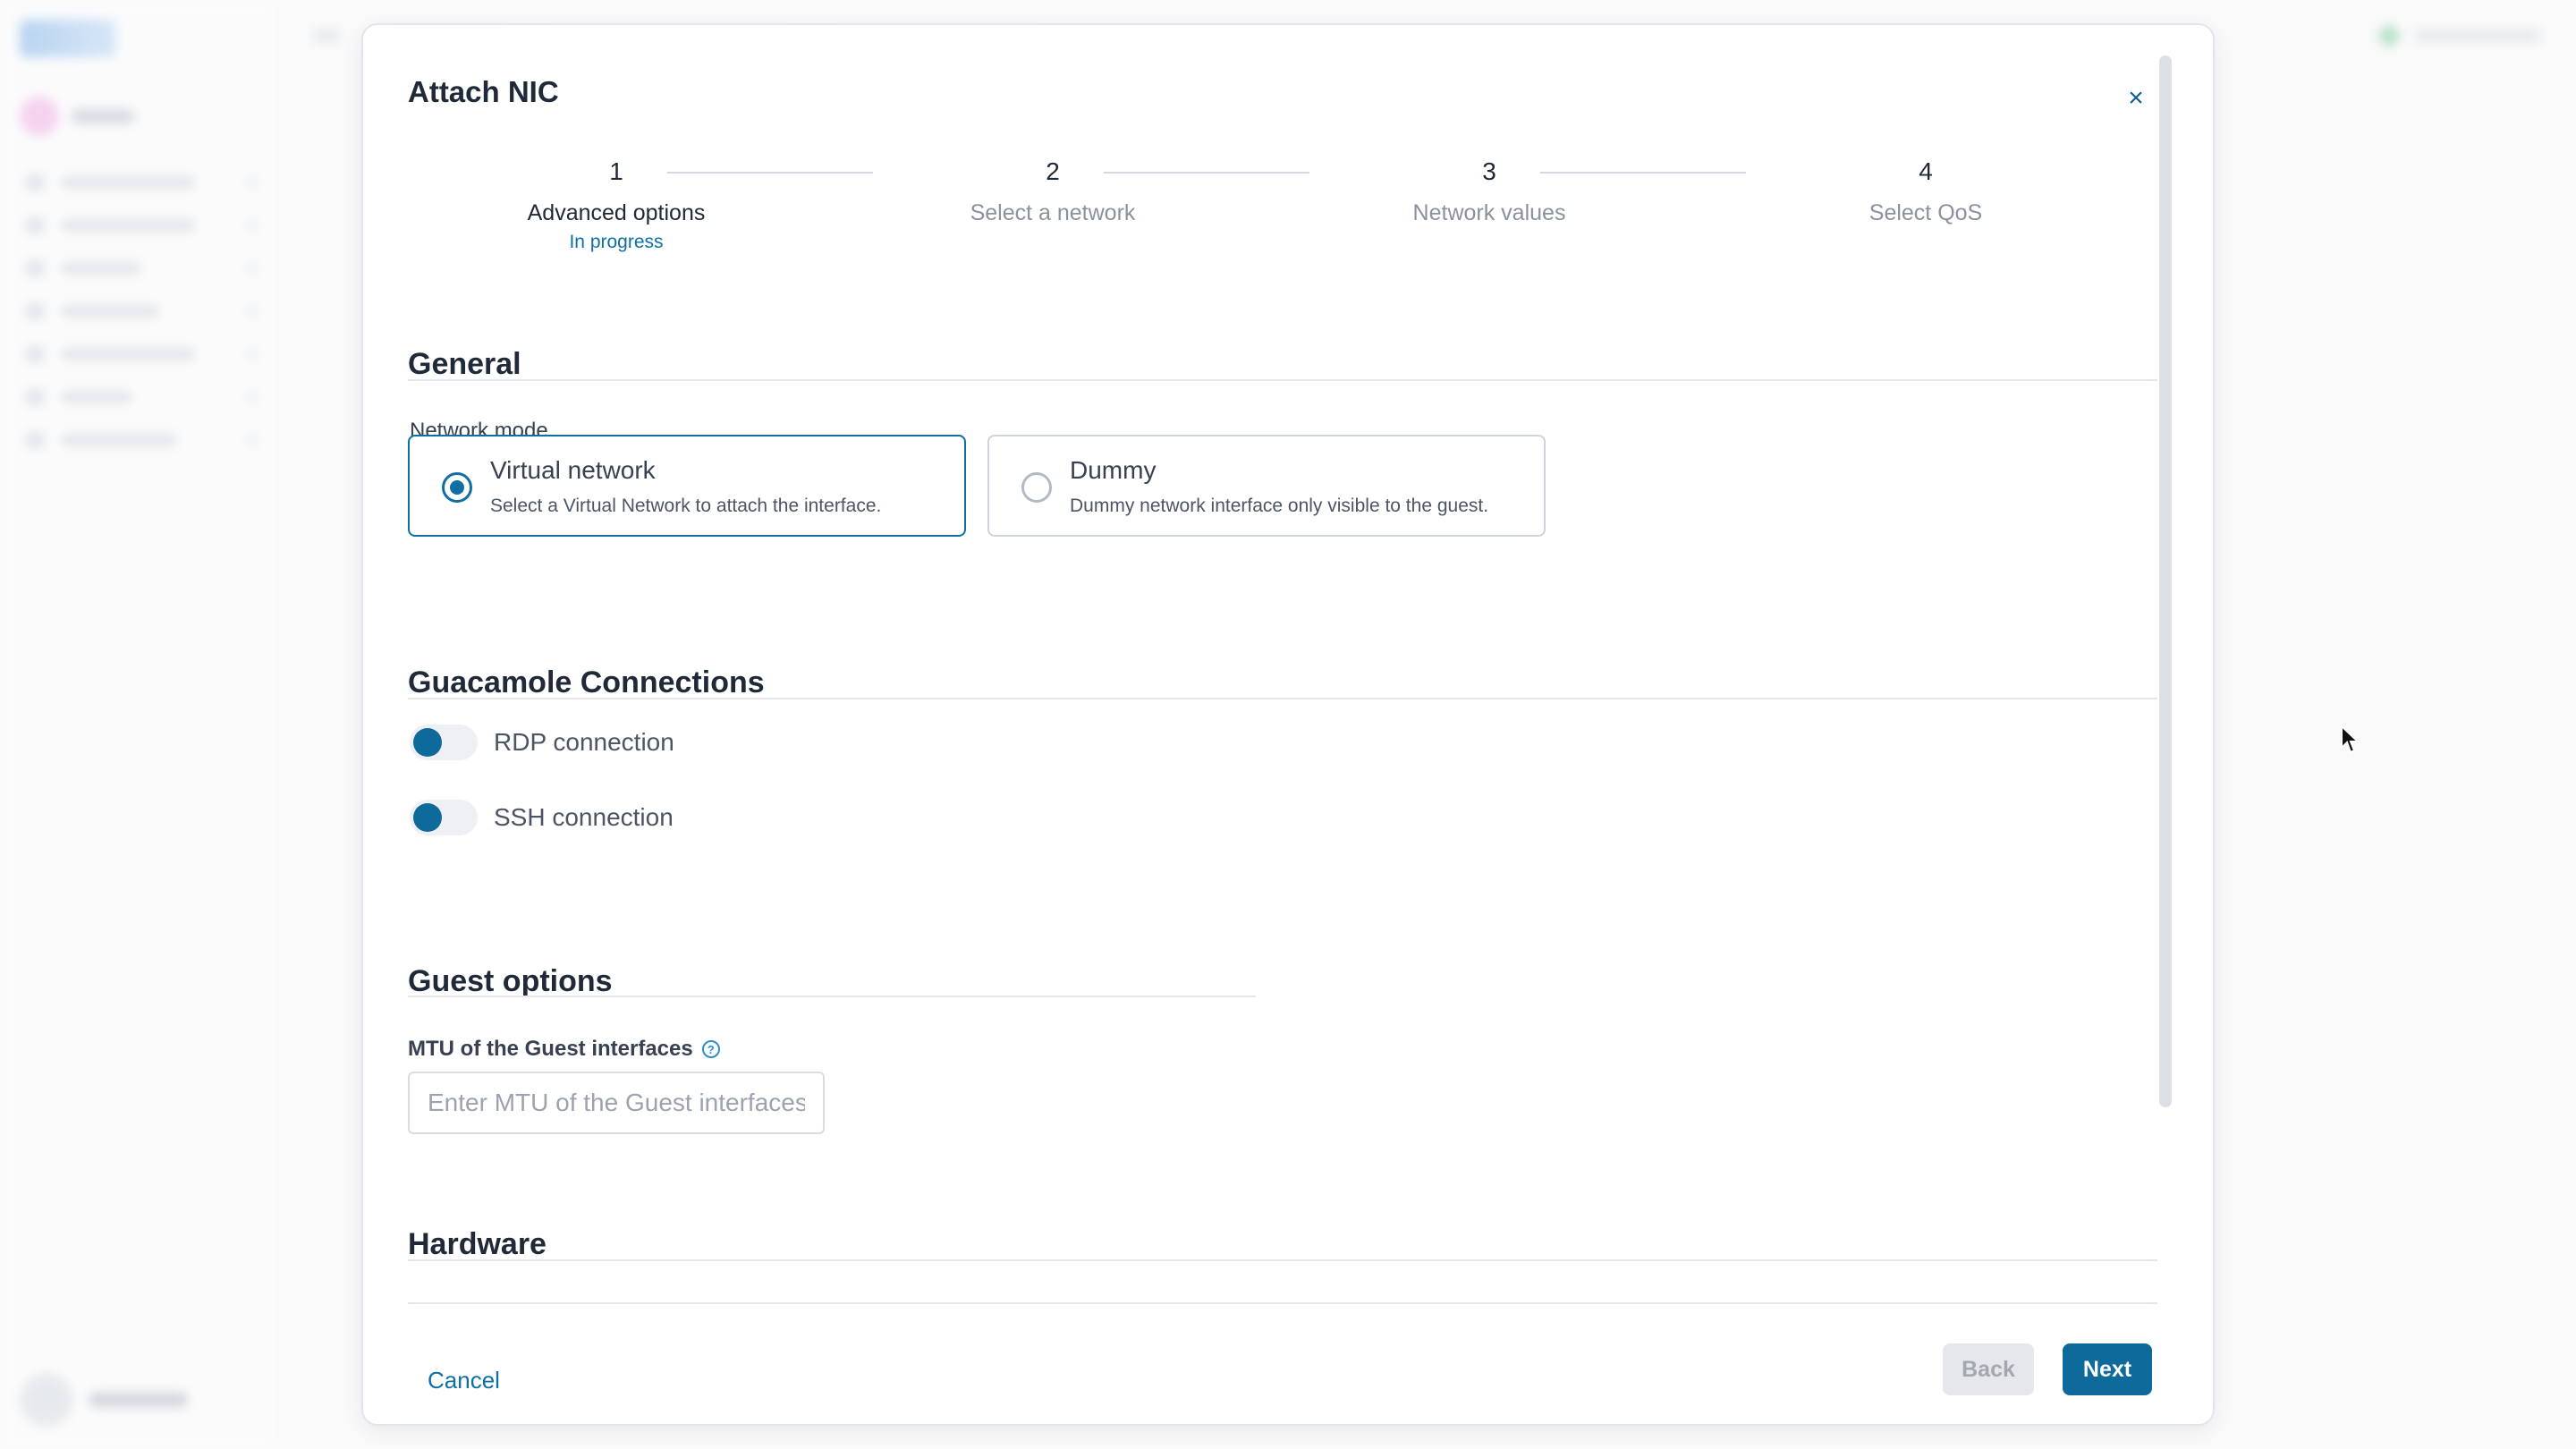 The height and width of the screenshot is (1449, 2576). Describe the element at coordinates (710, 1049) in the screenshot. I see `help-circle-icon: ?` at that location.